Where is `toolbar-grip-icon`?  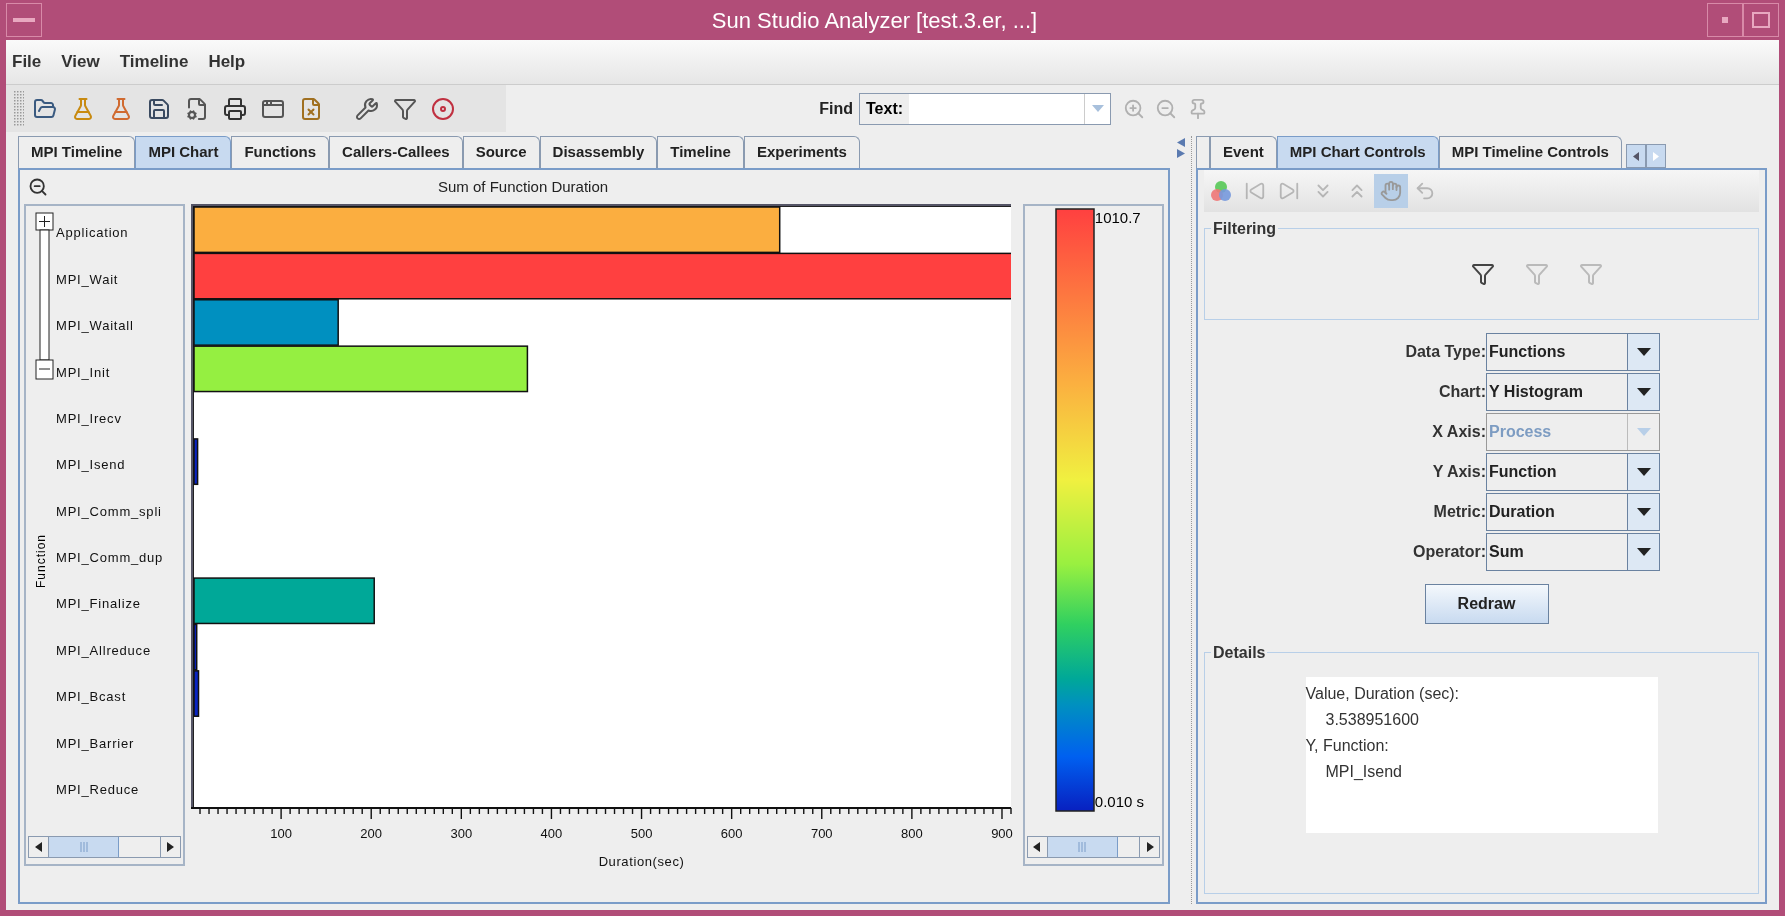
toolbar-grip-icon is located at coordinates (19, 108).